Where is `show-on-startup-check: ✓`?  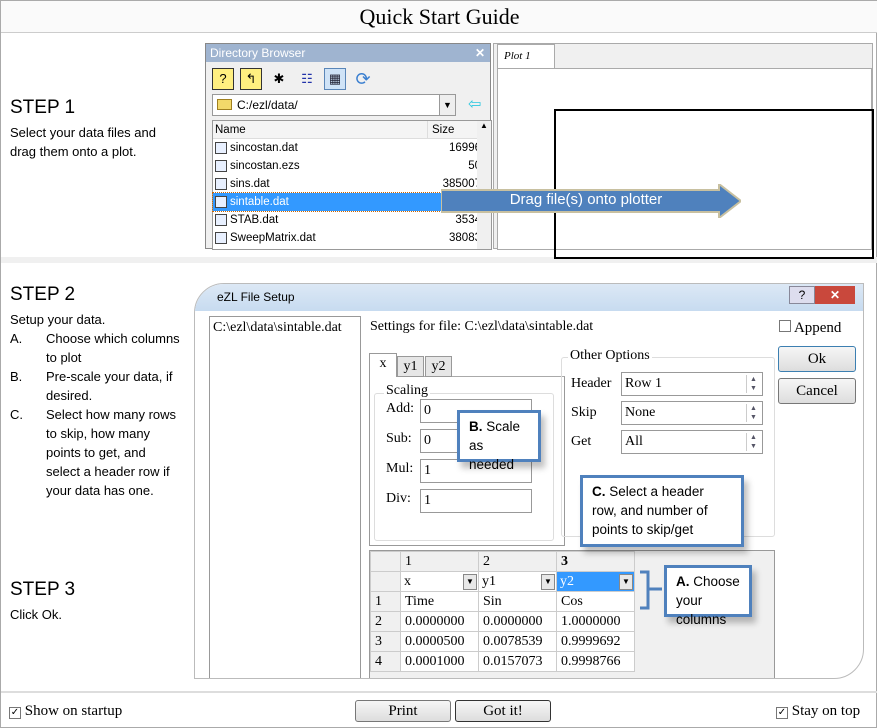
show-on-startup-check: ✓ is located at coordinates (15, 713).